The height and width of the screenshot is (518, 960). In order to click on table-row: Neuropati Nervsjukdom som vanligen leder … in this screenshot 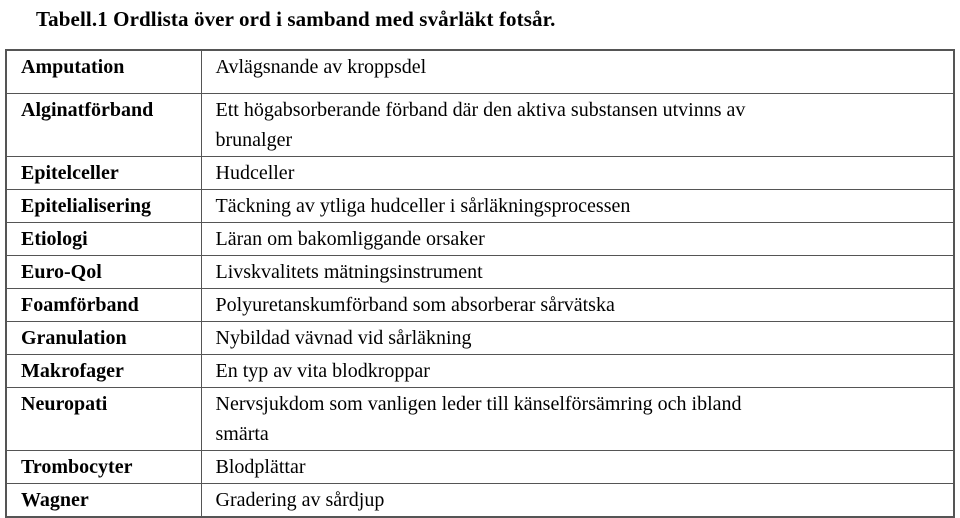, I will do `click(480, 419)`.